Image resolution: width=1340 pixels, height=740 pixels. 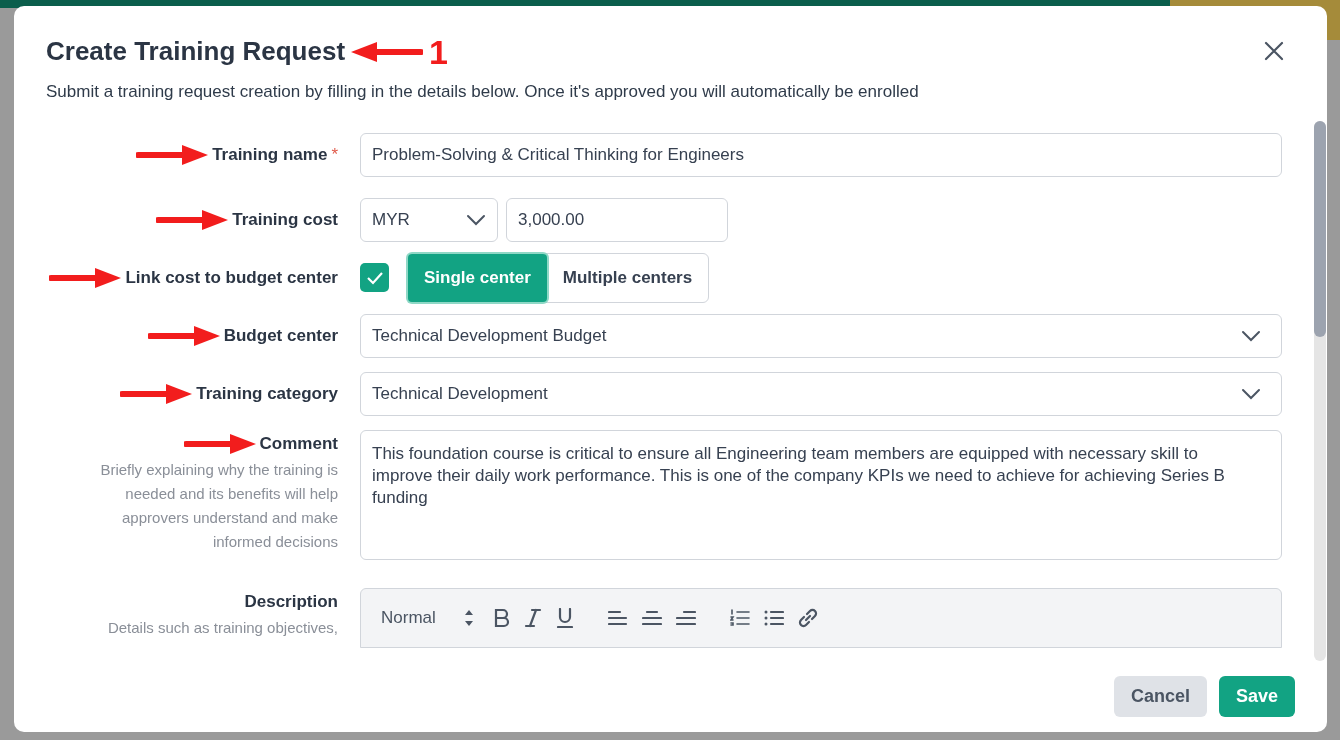 What do you see at coordinates (429, 219) in the screenshot?
I see `currency-select: MYR` at bounding box center [429, 219].